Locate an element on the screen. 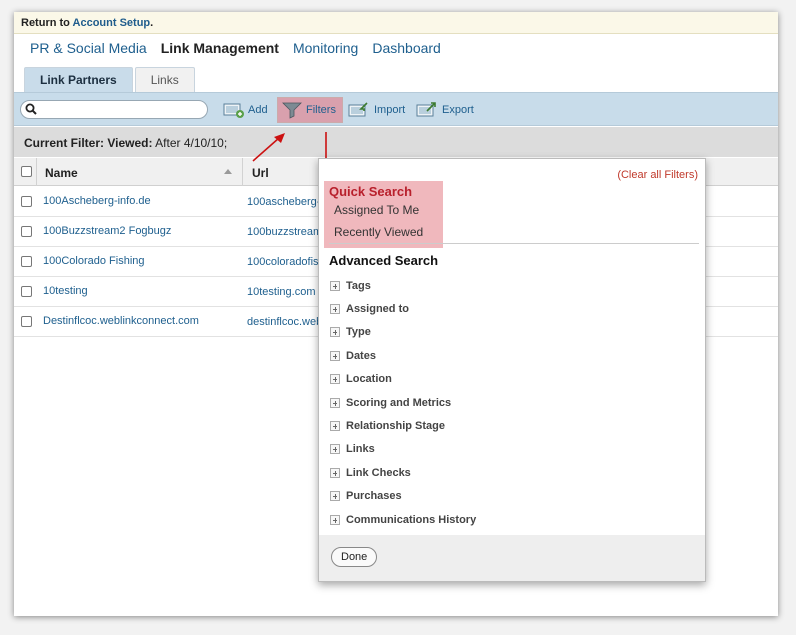 The image size is (796, 635). export-icon is located at coordinates (426, 109).